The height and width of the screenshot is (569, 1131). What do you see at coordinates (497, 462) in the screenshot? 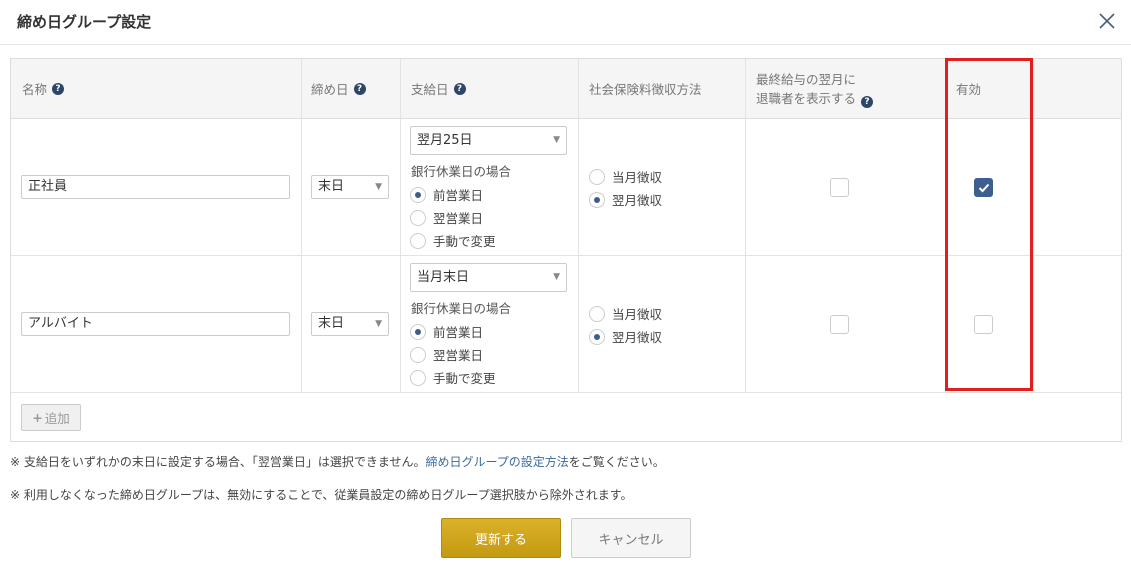
I see `settings-help-link: 締め日グループの設定方法` at bounding box center [497, 462].